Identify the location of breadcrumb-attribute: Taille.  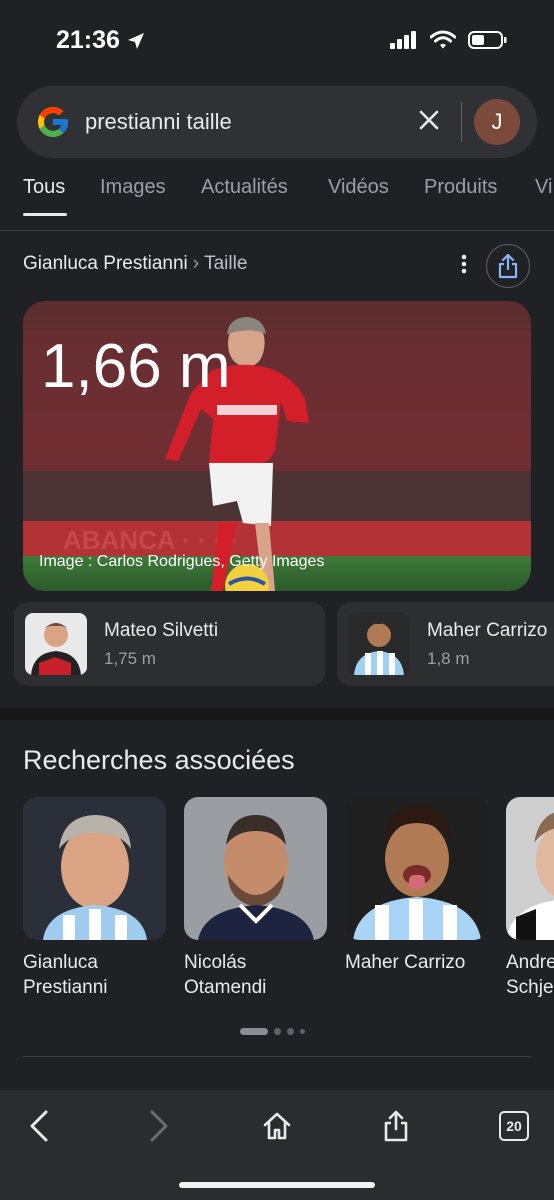
(226, 263).